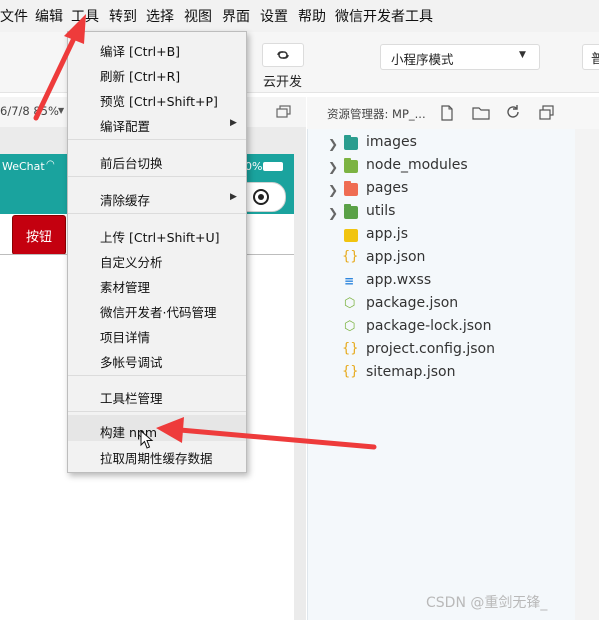 The width and height of the screenshot is (599, 620). I want to click on menu-item-custom-analysis: 自定义分析, so click(131, 261).